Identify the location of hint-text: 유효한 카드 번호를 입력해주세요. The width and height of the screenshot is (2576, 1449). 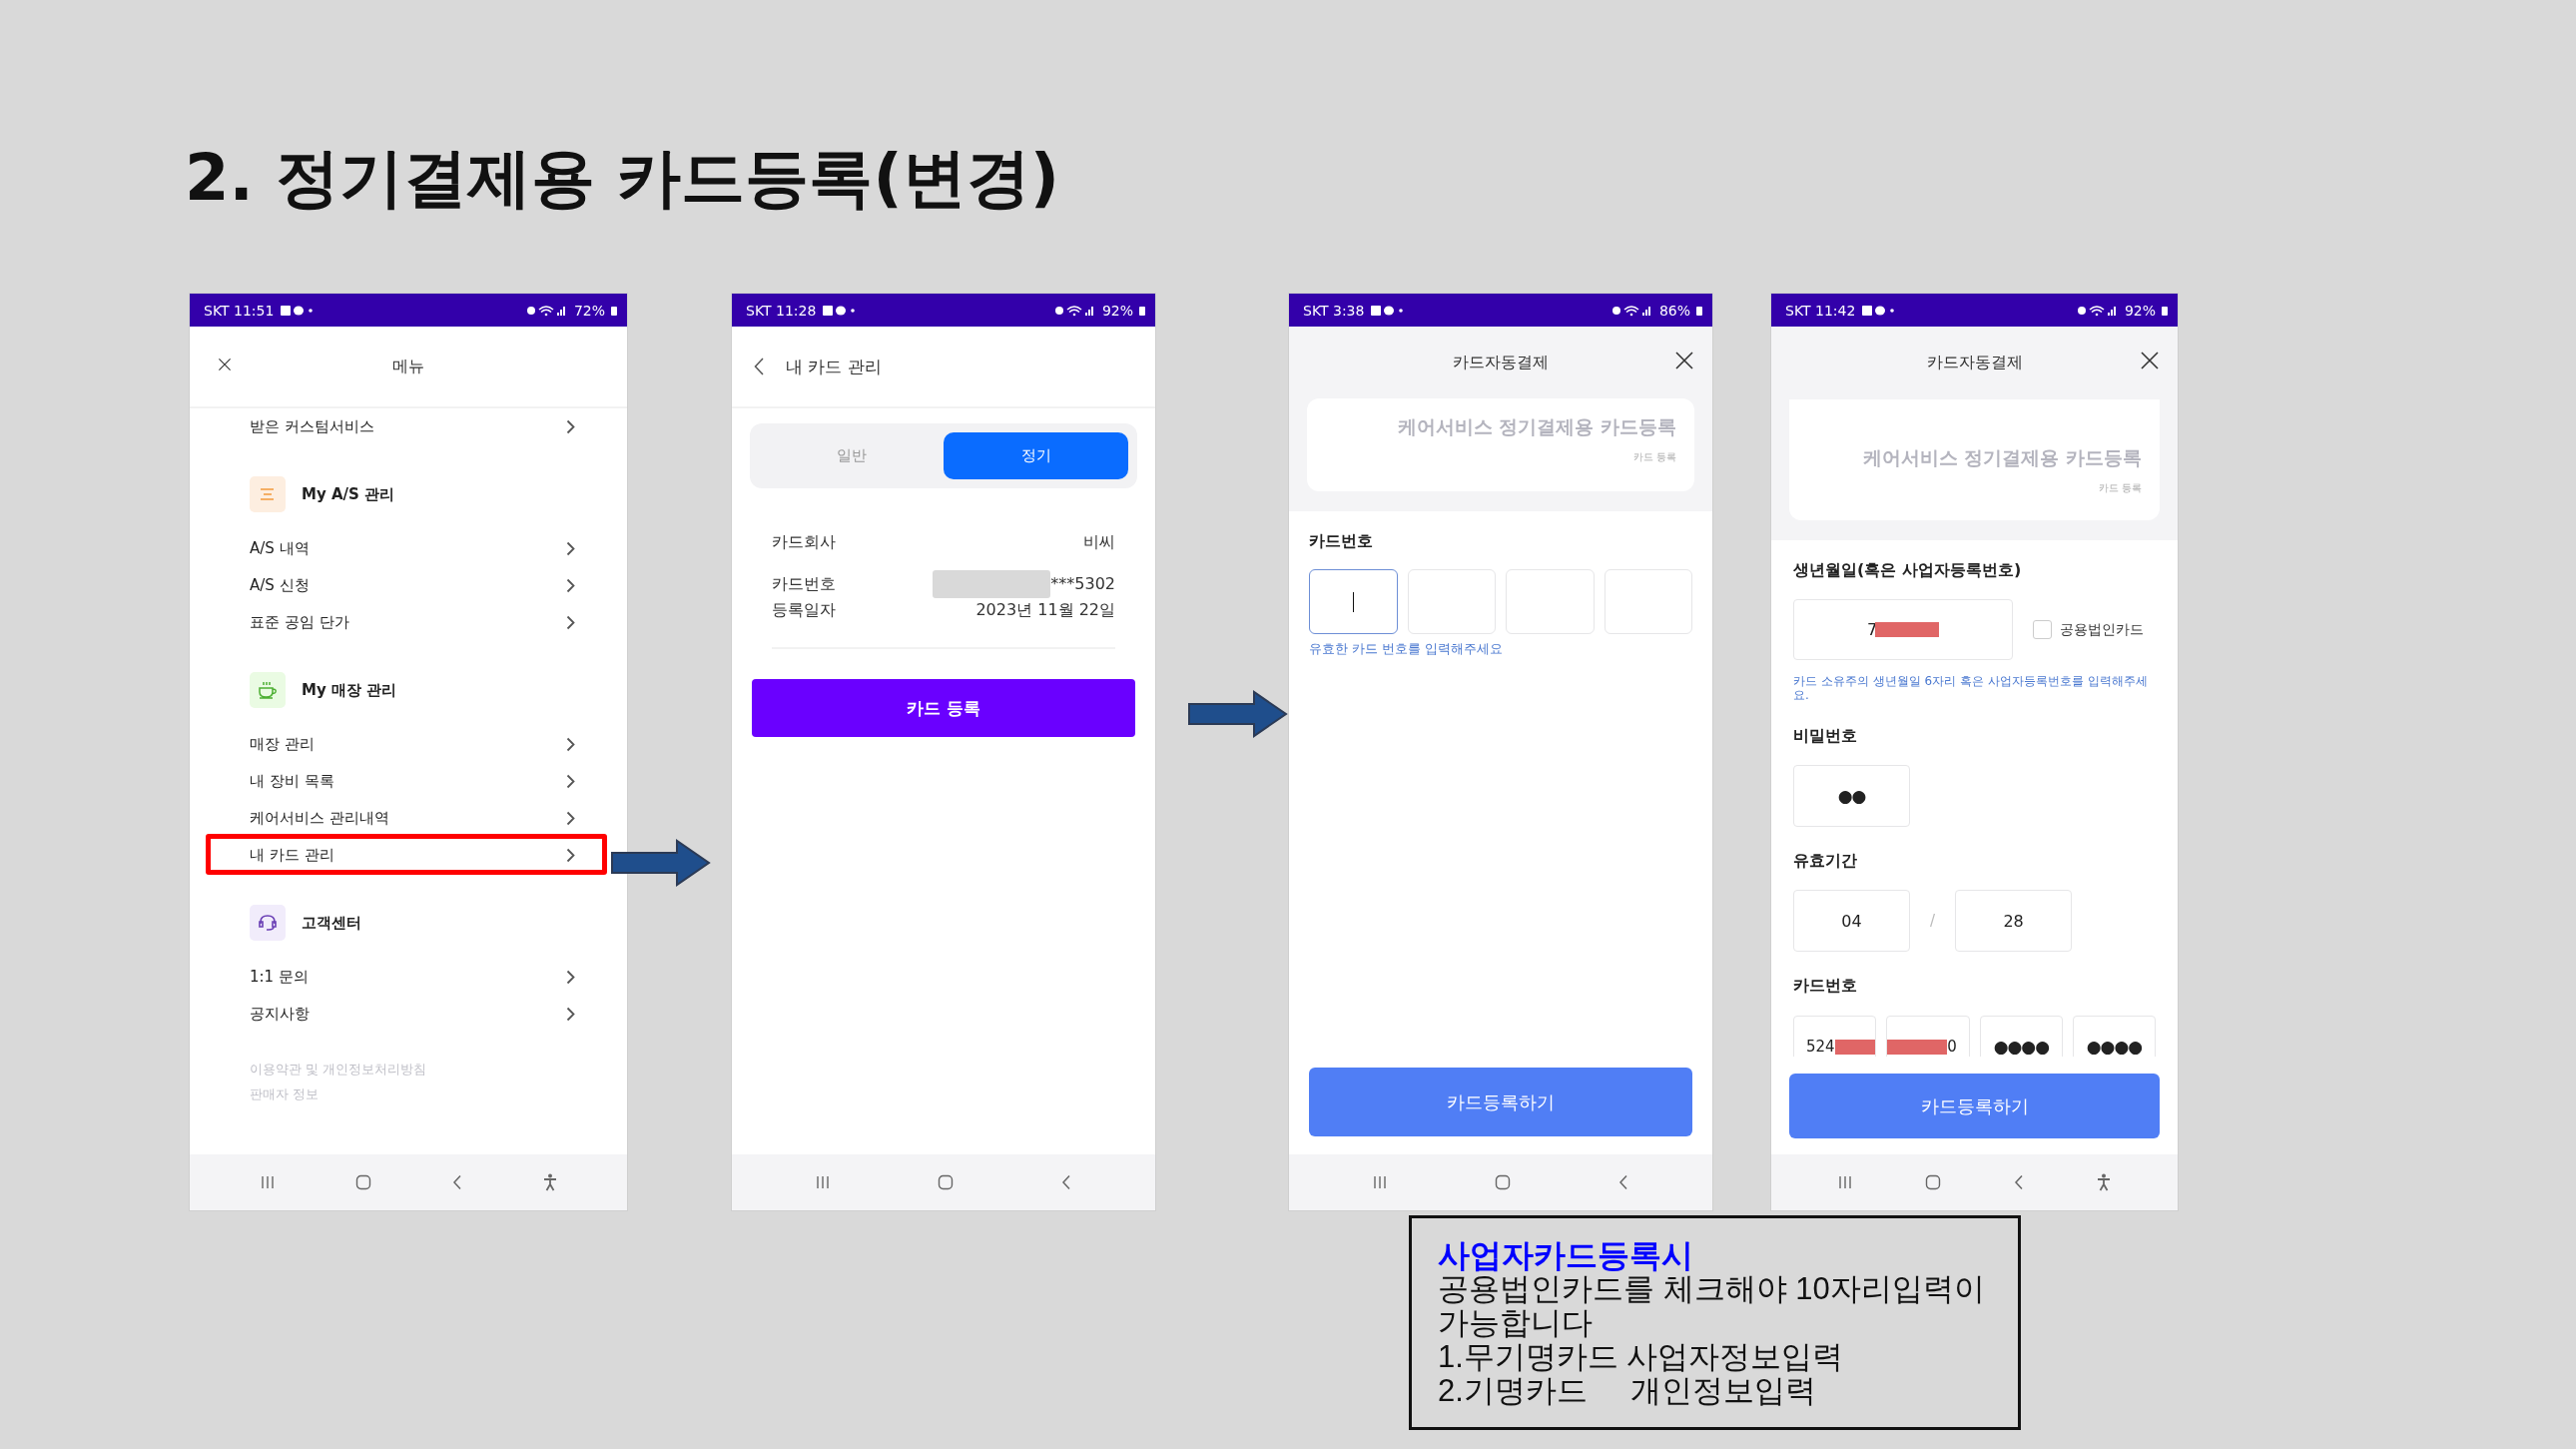
(1407, 649).